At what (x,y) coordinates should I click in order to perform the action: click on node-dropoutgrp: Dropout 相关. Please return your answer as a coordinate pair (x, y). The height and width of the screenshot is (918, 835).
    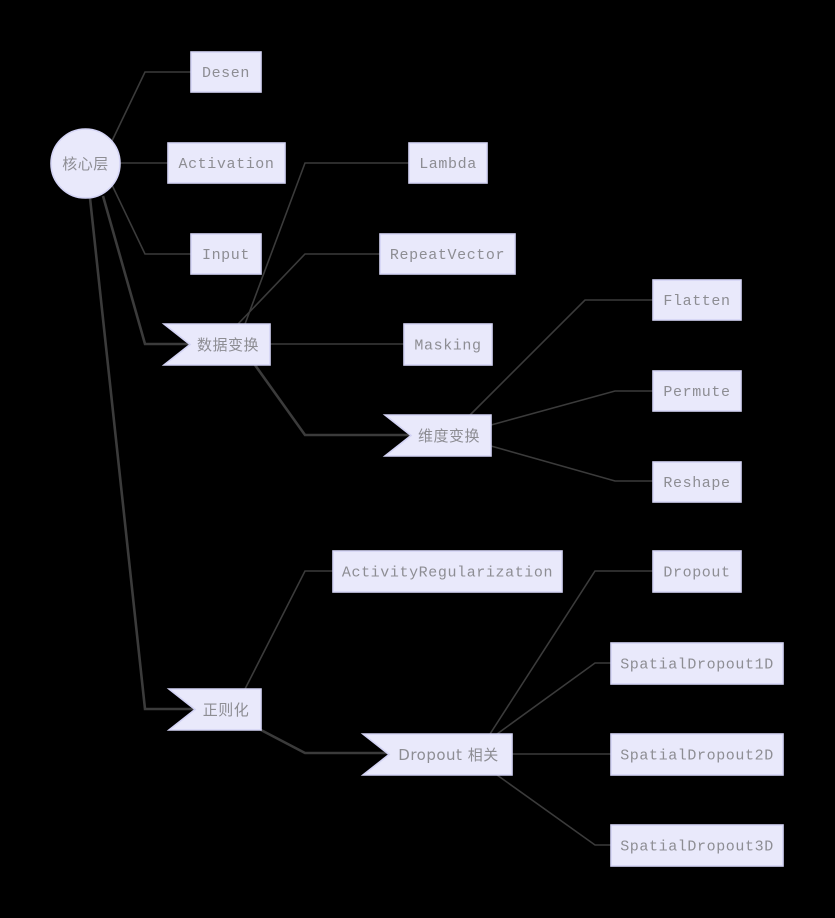
    Looking at the image, I should click on (436, 754).